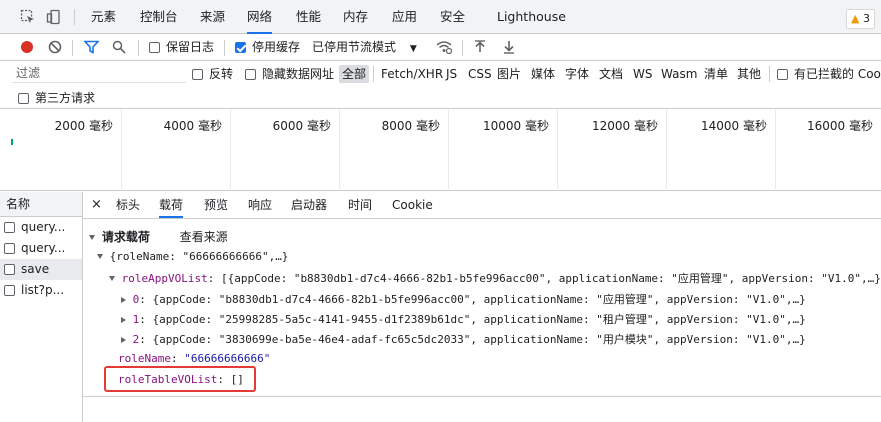  I want to click on highlight-annotation-box, so click(180, 379).